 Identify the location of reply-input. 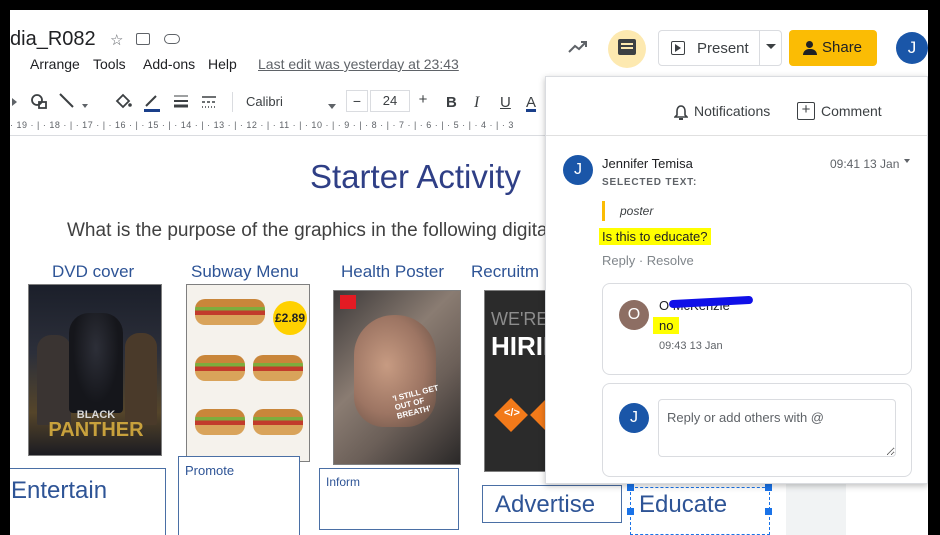
(777, 428).